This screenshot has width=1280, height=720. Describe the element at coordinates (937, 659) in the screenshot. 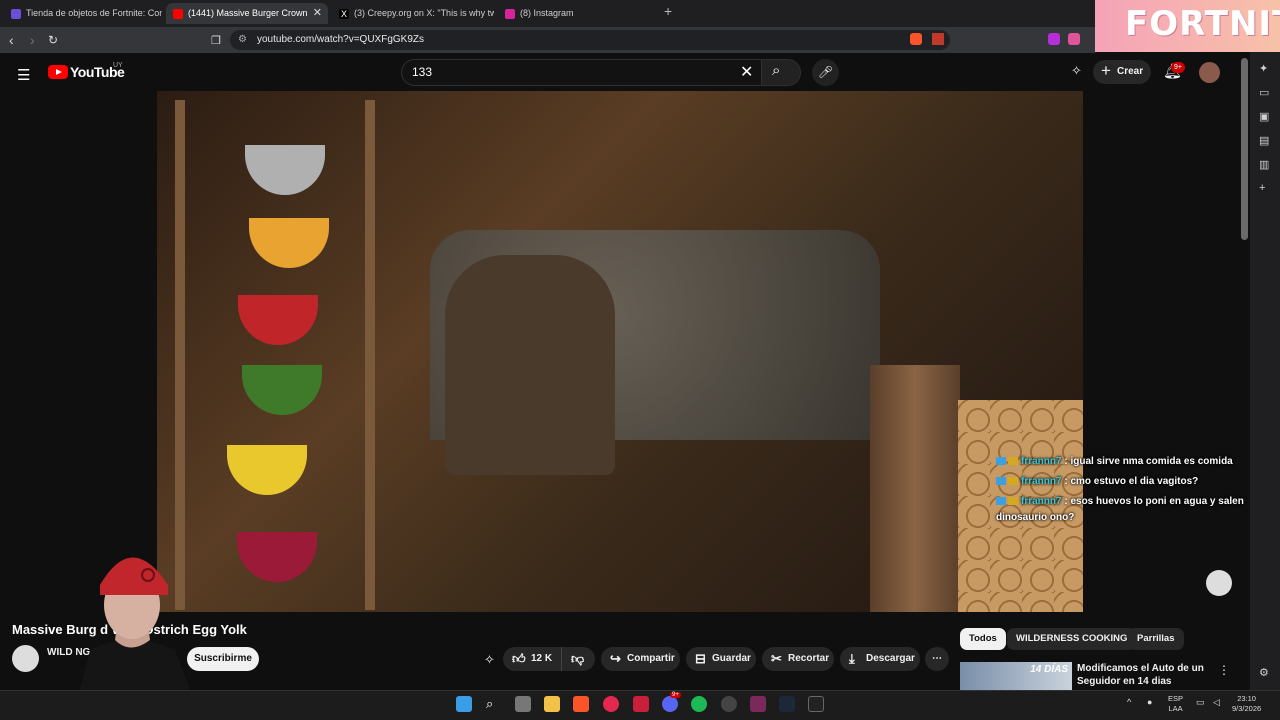

I see `more-actions-icon: ⋯` at that location.